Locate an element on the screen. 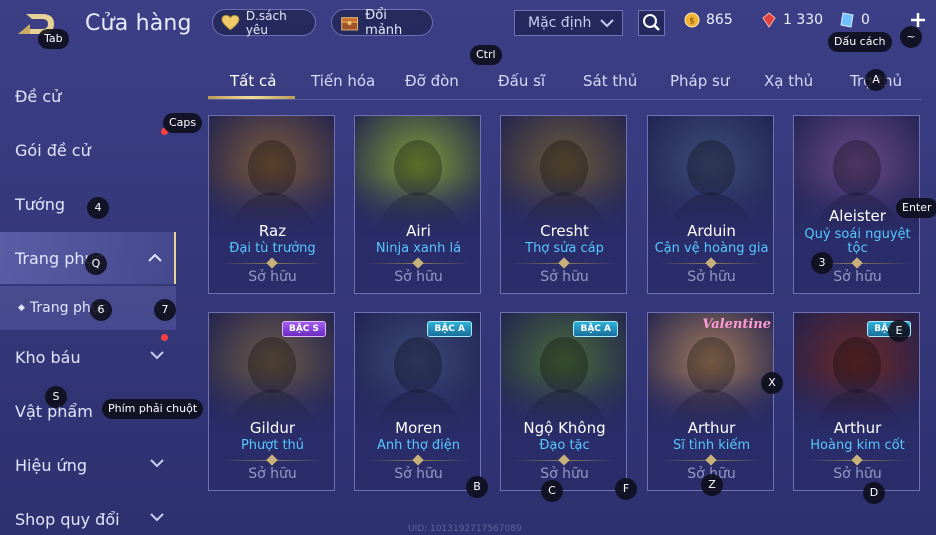  key-hint-f: F is located at coordinates (626, 489).